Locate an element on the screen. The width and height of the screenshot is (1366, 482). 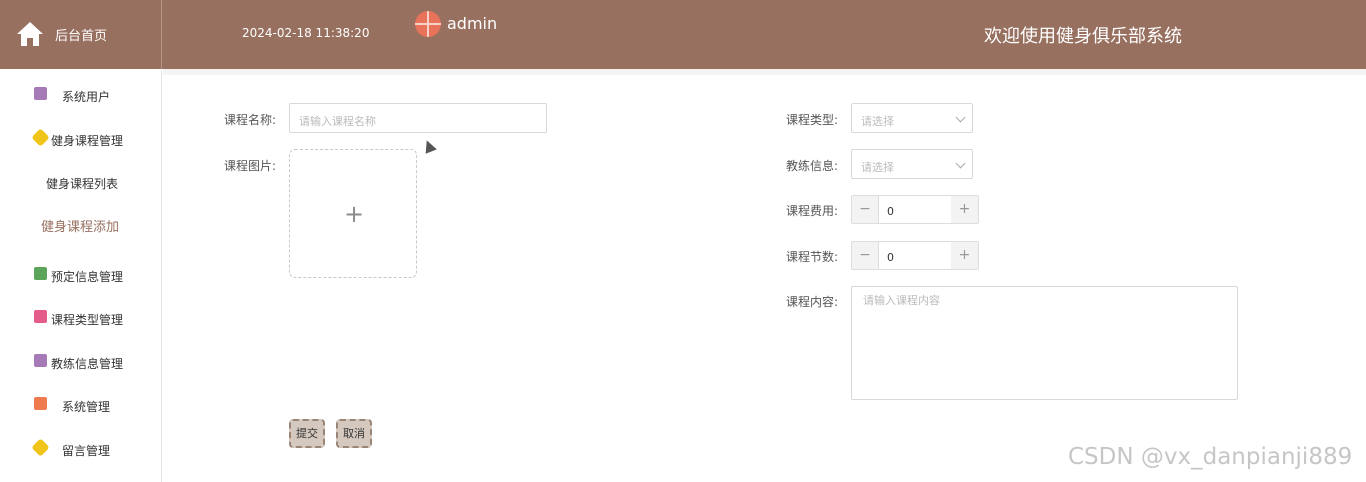
sidebar-item-course-type-management: 课程类型管理 is located at coordinates (81, 317).